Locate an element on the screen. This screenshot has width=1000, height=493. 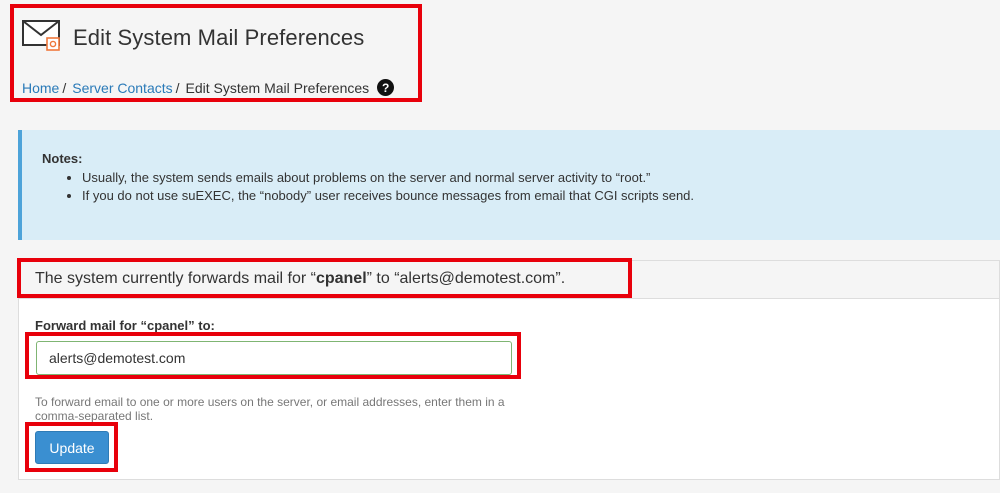
status-user: cpanel is located at coordinates (341, 278).